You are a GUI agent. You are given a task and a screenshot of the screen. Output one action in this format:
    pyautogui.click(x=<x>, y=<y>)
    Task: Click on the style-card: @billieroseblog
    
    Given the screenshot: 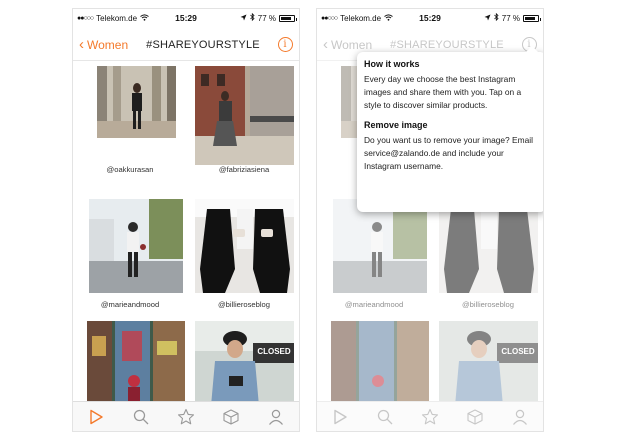 What is the action you would take?
    pyautogui.click(x=243, y=255)
    